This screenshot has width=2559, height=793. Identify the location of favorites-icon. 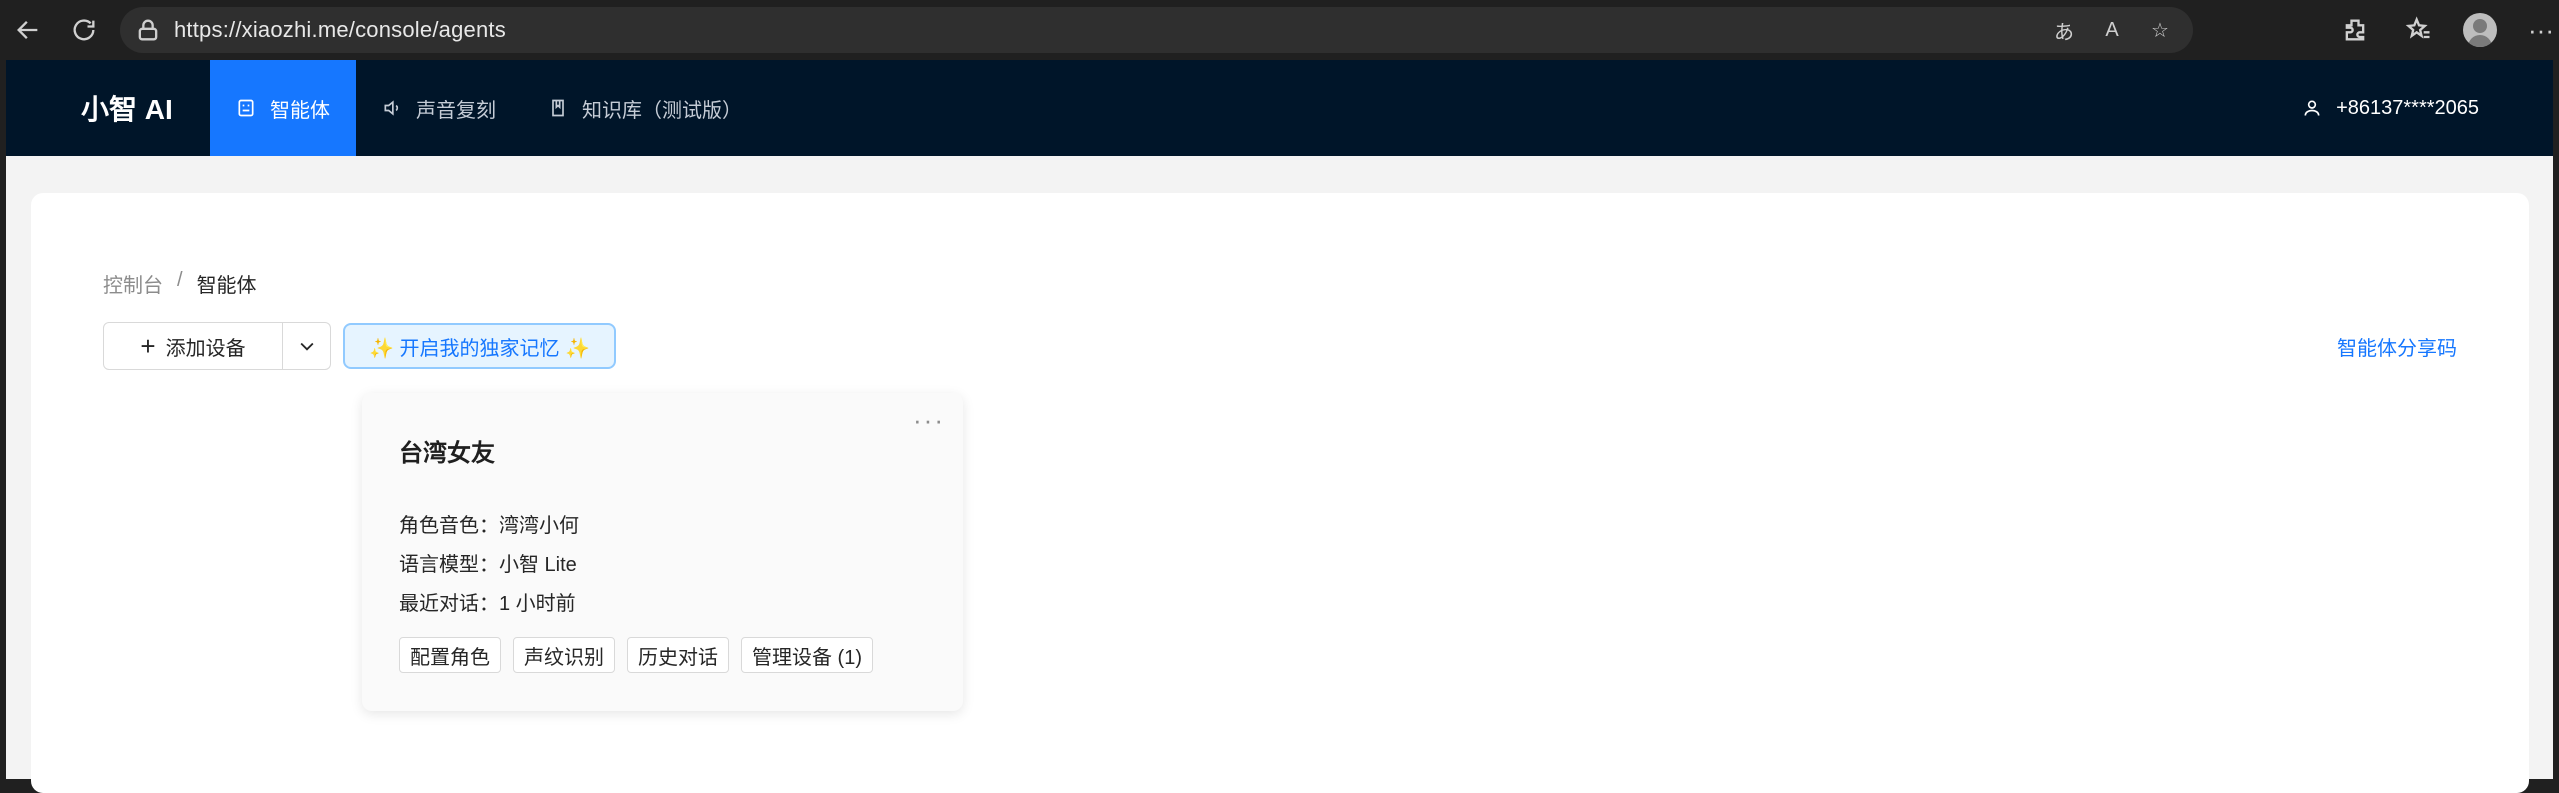
(2419, 30).